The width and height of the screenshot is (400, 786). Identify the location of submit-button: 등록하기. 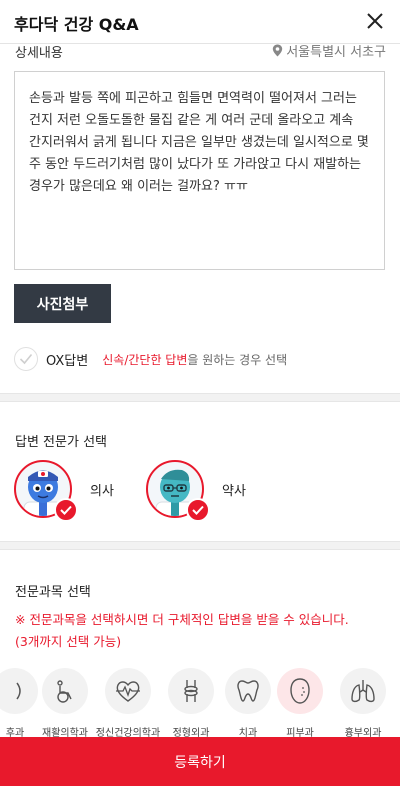
(200, 761).